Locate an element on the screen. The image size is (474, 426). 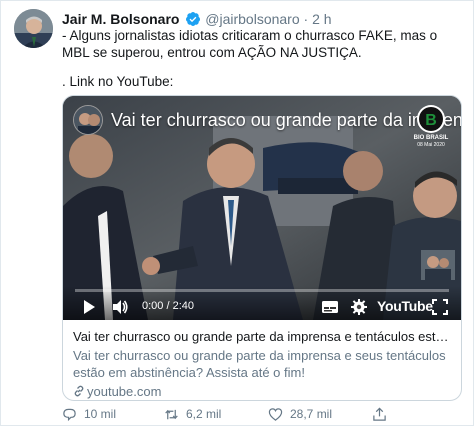
end-screen-thumbnail is located at coordinates (438, 265).